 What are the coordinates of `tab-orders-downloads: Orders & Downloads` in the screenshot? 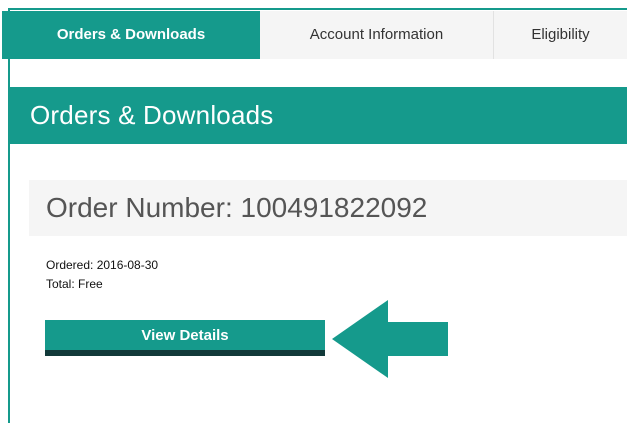 It's located at (131, 35).